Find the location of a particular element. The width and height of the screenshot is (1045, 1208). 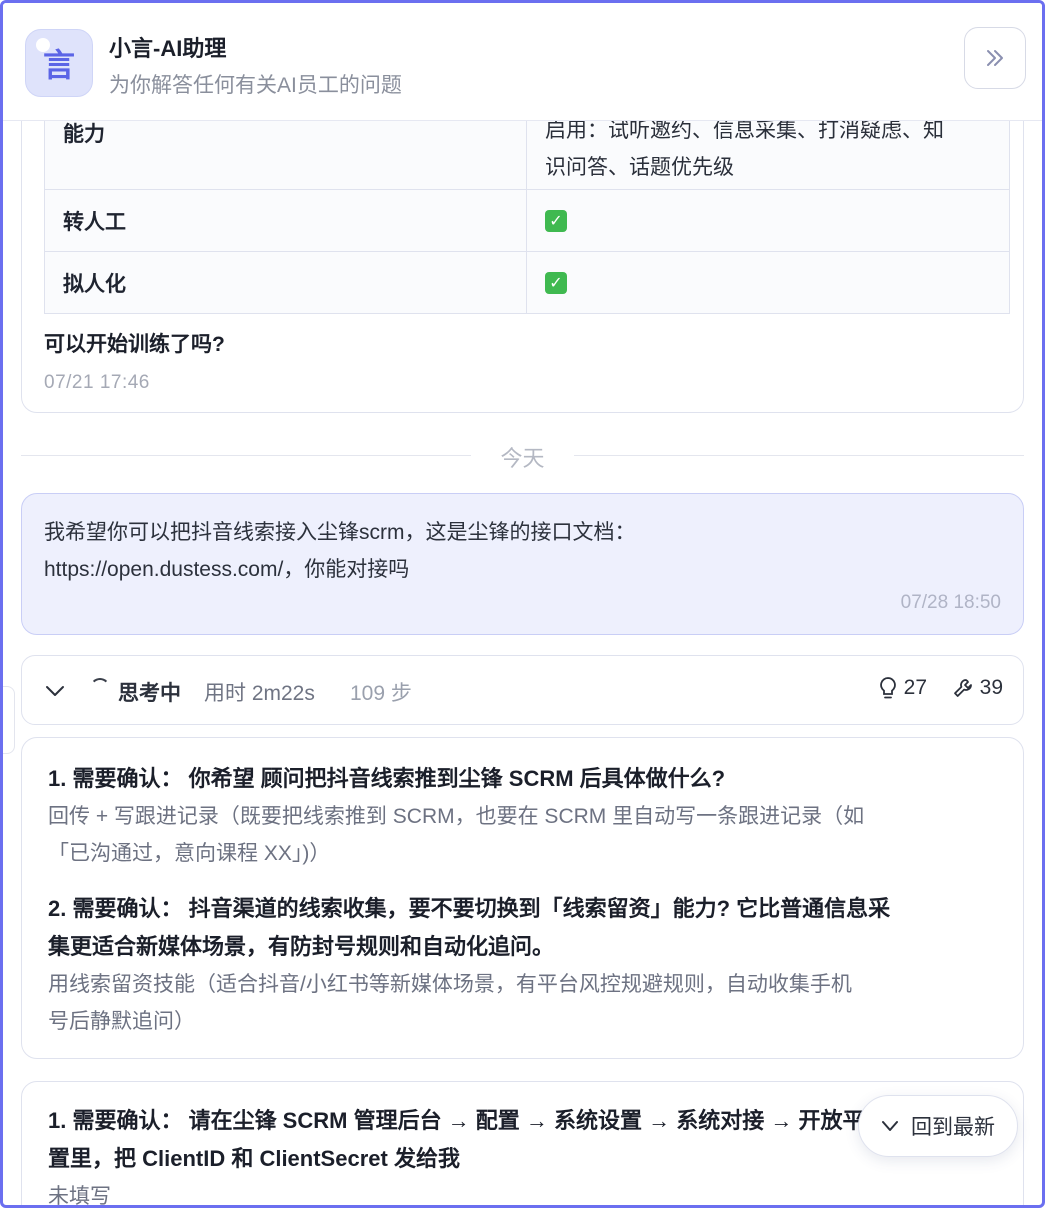

side-drawer-handle is located at coordinates (9, 720).